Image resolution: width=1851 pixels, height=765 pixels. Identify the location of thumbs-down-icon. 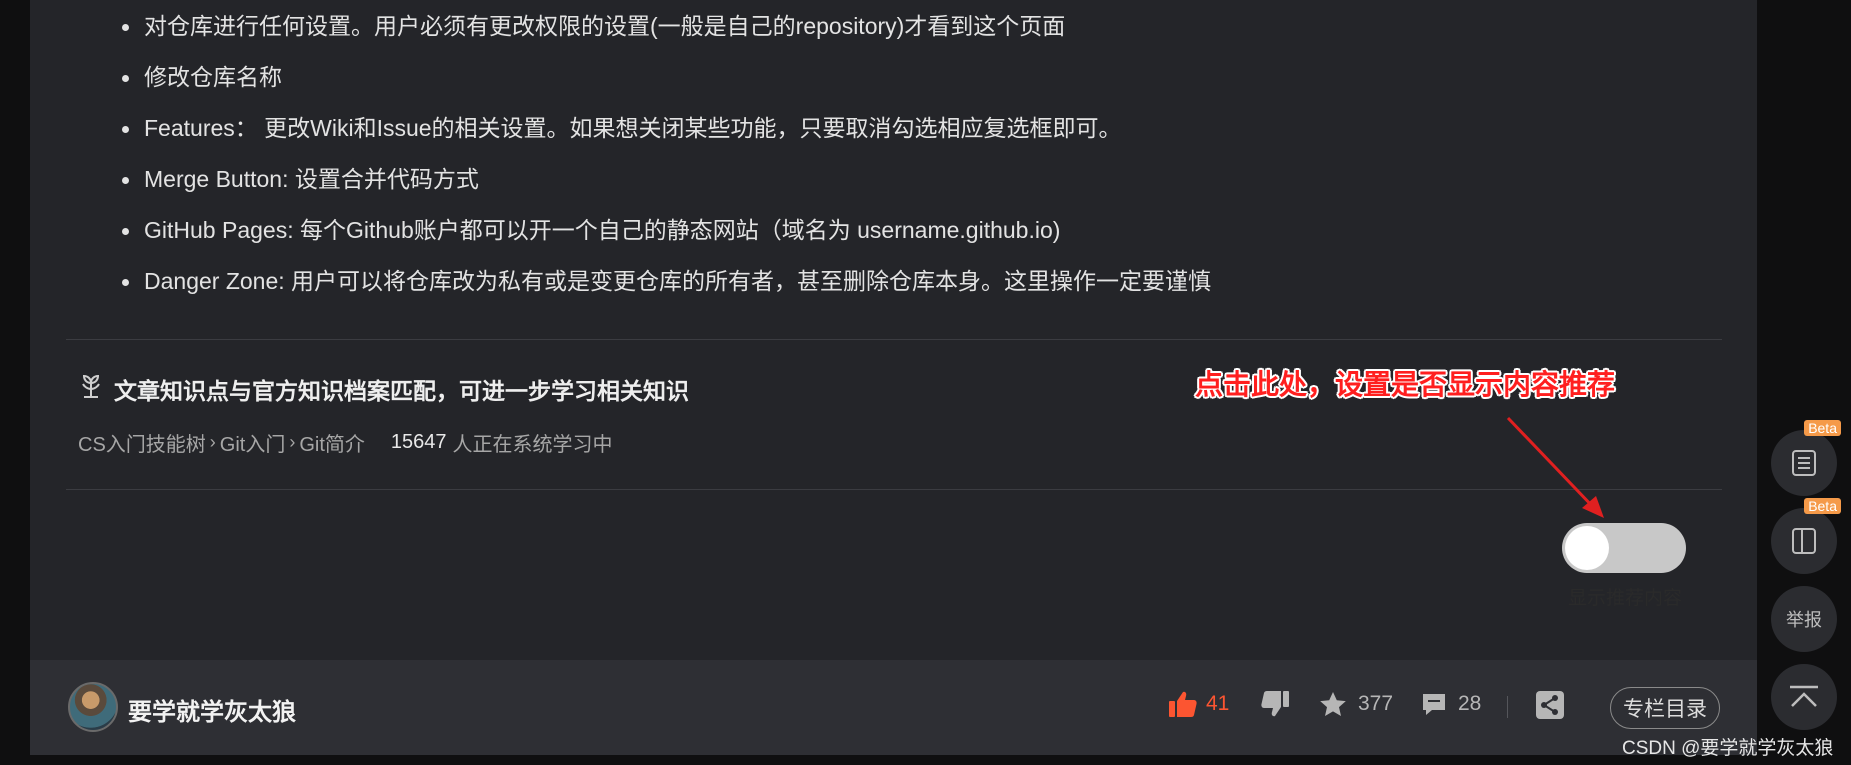
(1275, 704).